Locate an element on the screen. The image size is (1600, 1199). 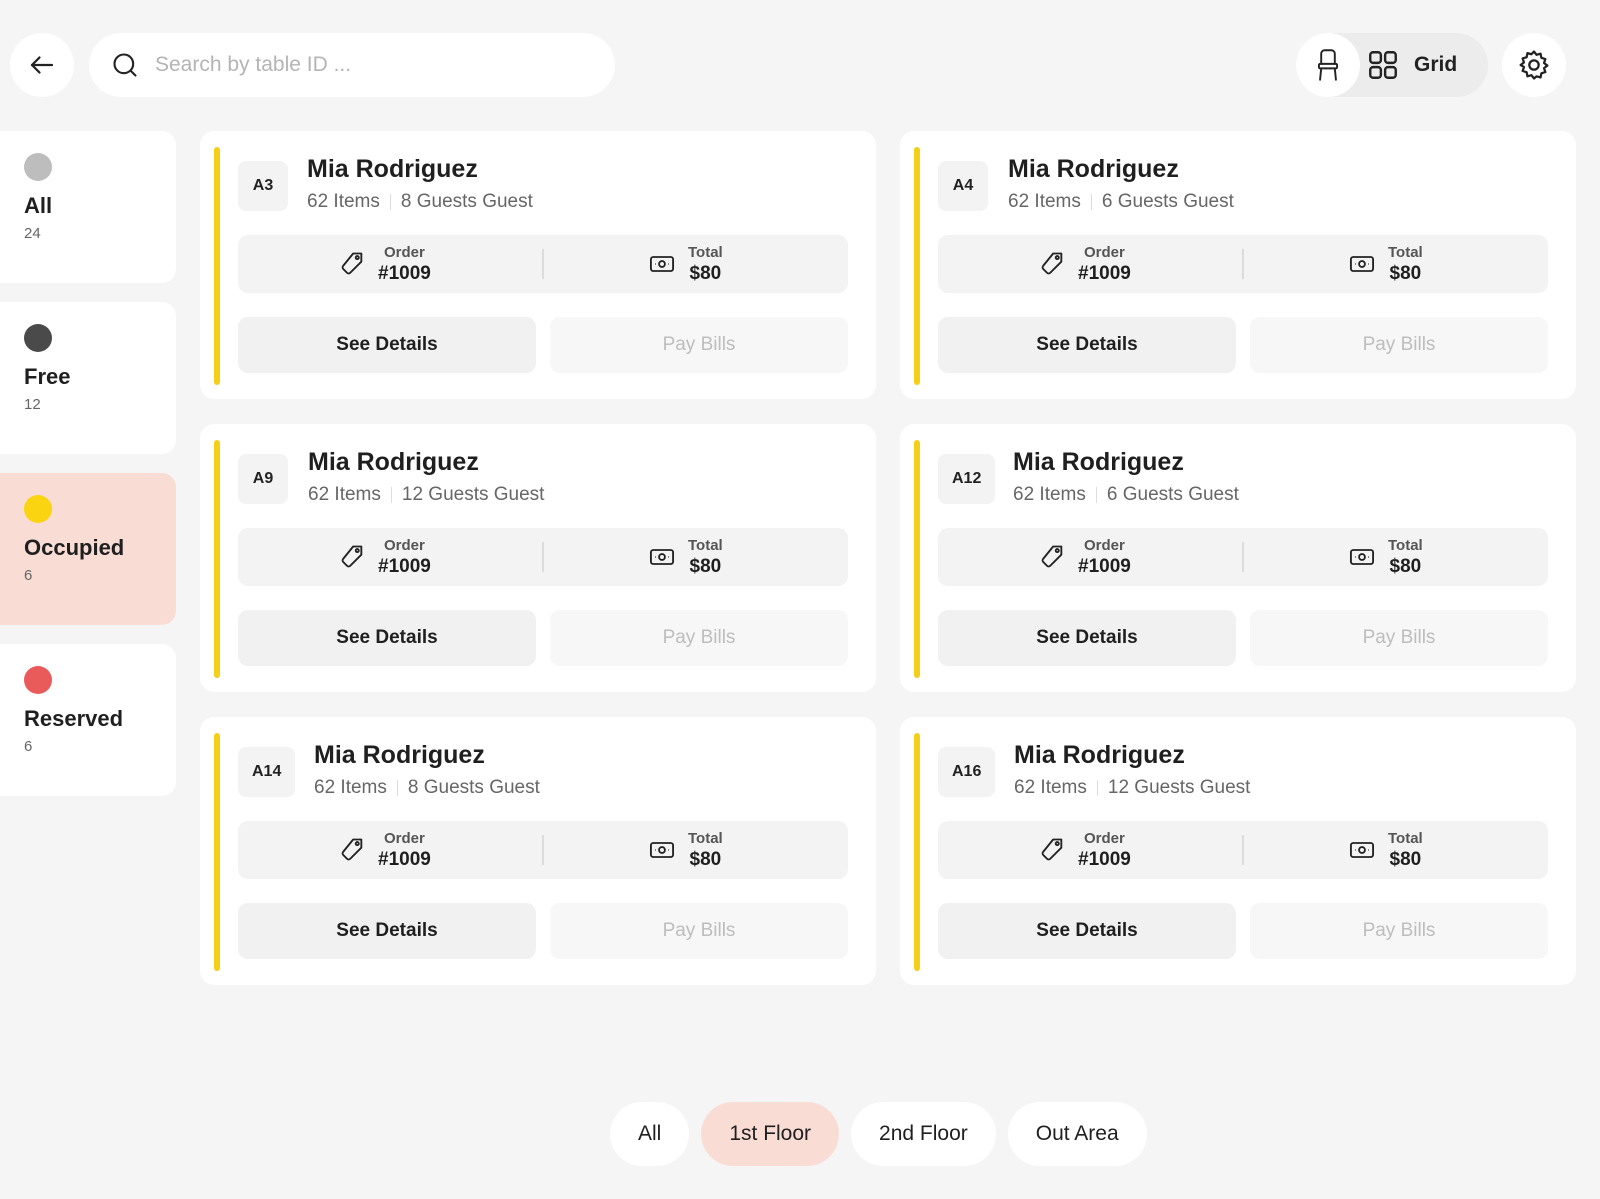
grid-view-label: Grid is located at coordinates (1436, 64).